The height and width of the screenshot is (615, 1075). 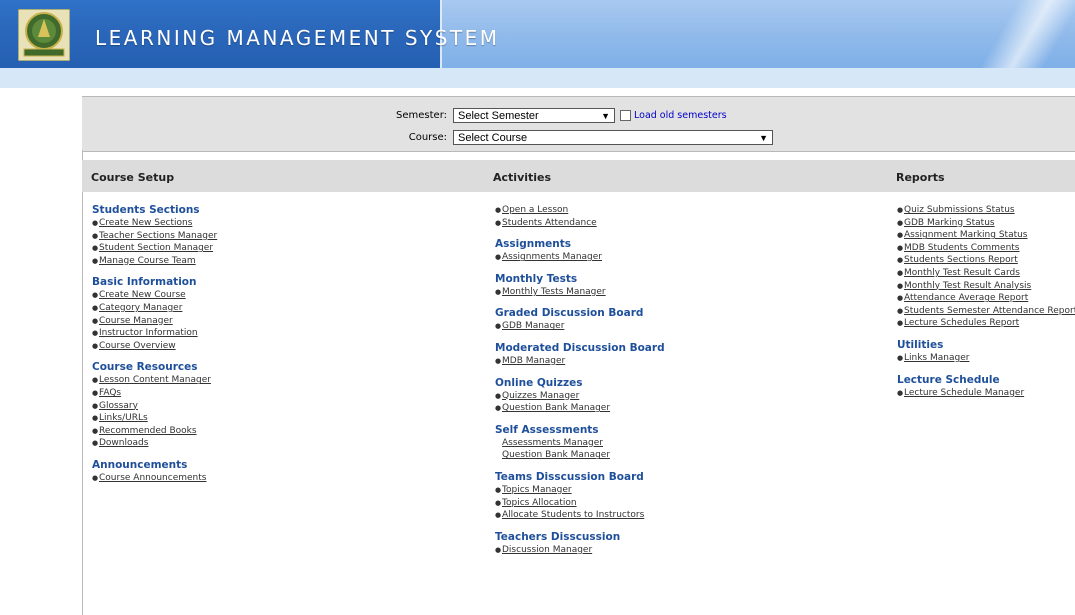 I want to click on link-links-manager: ●Links Manager, so click(x=986, y=358).